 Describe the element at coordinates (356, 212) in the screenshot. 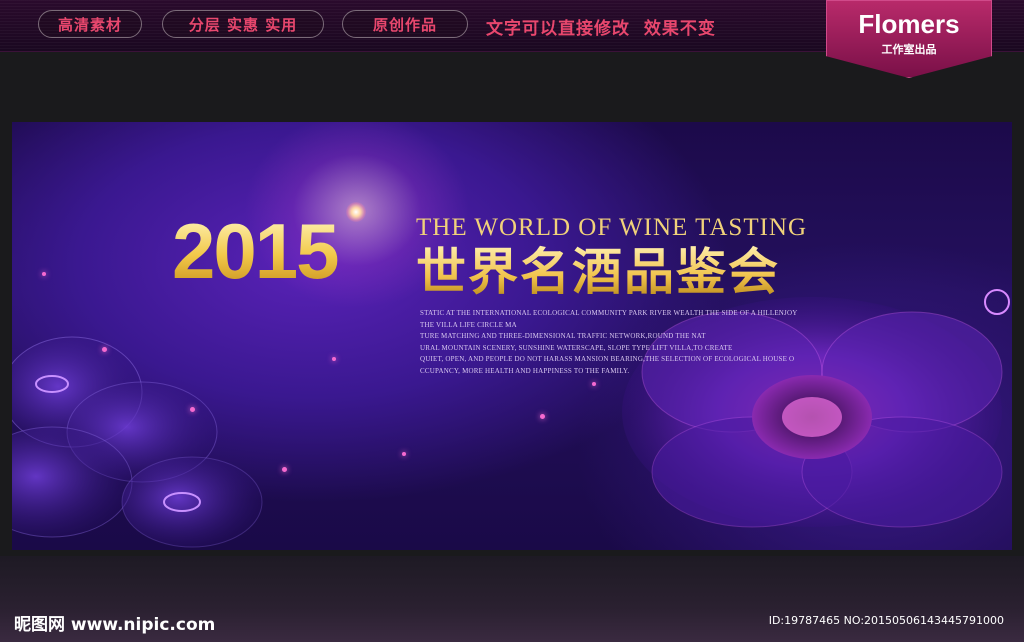

I see `light-flare` at that location.